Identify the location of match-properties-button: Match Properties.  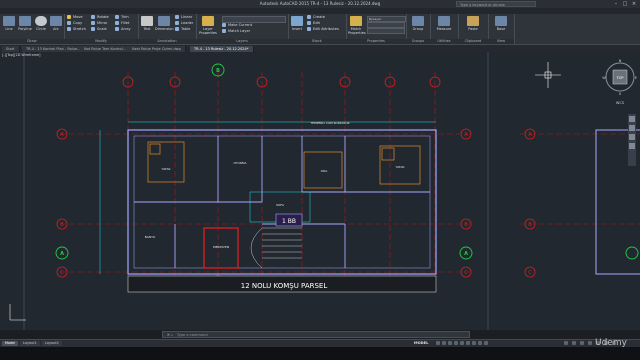
(357, 25).